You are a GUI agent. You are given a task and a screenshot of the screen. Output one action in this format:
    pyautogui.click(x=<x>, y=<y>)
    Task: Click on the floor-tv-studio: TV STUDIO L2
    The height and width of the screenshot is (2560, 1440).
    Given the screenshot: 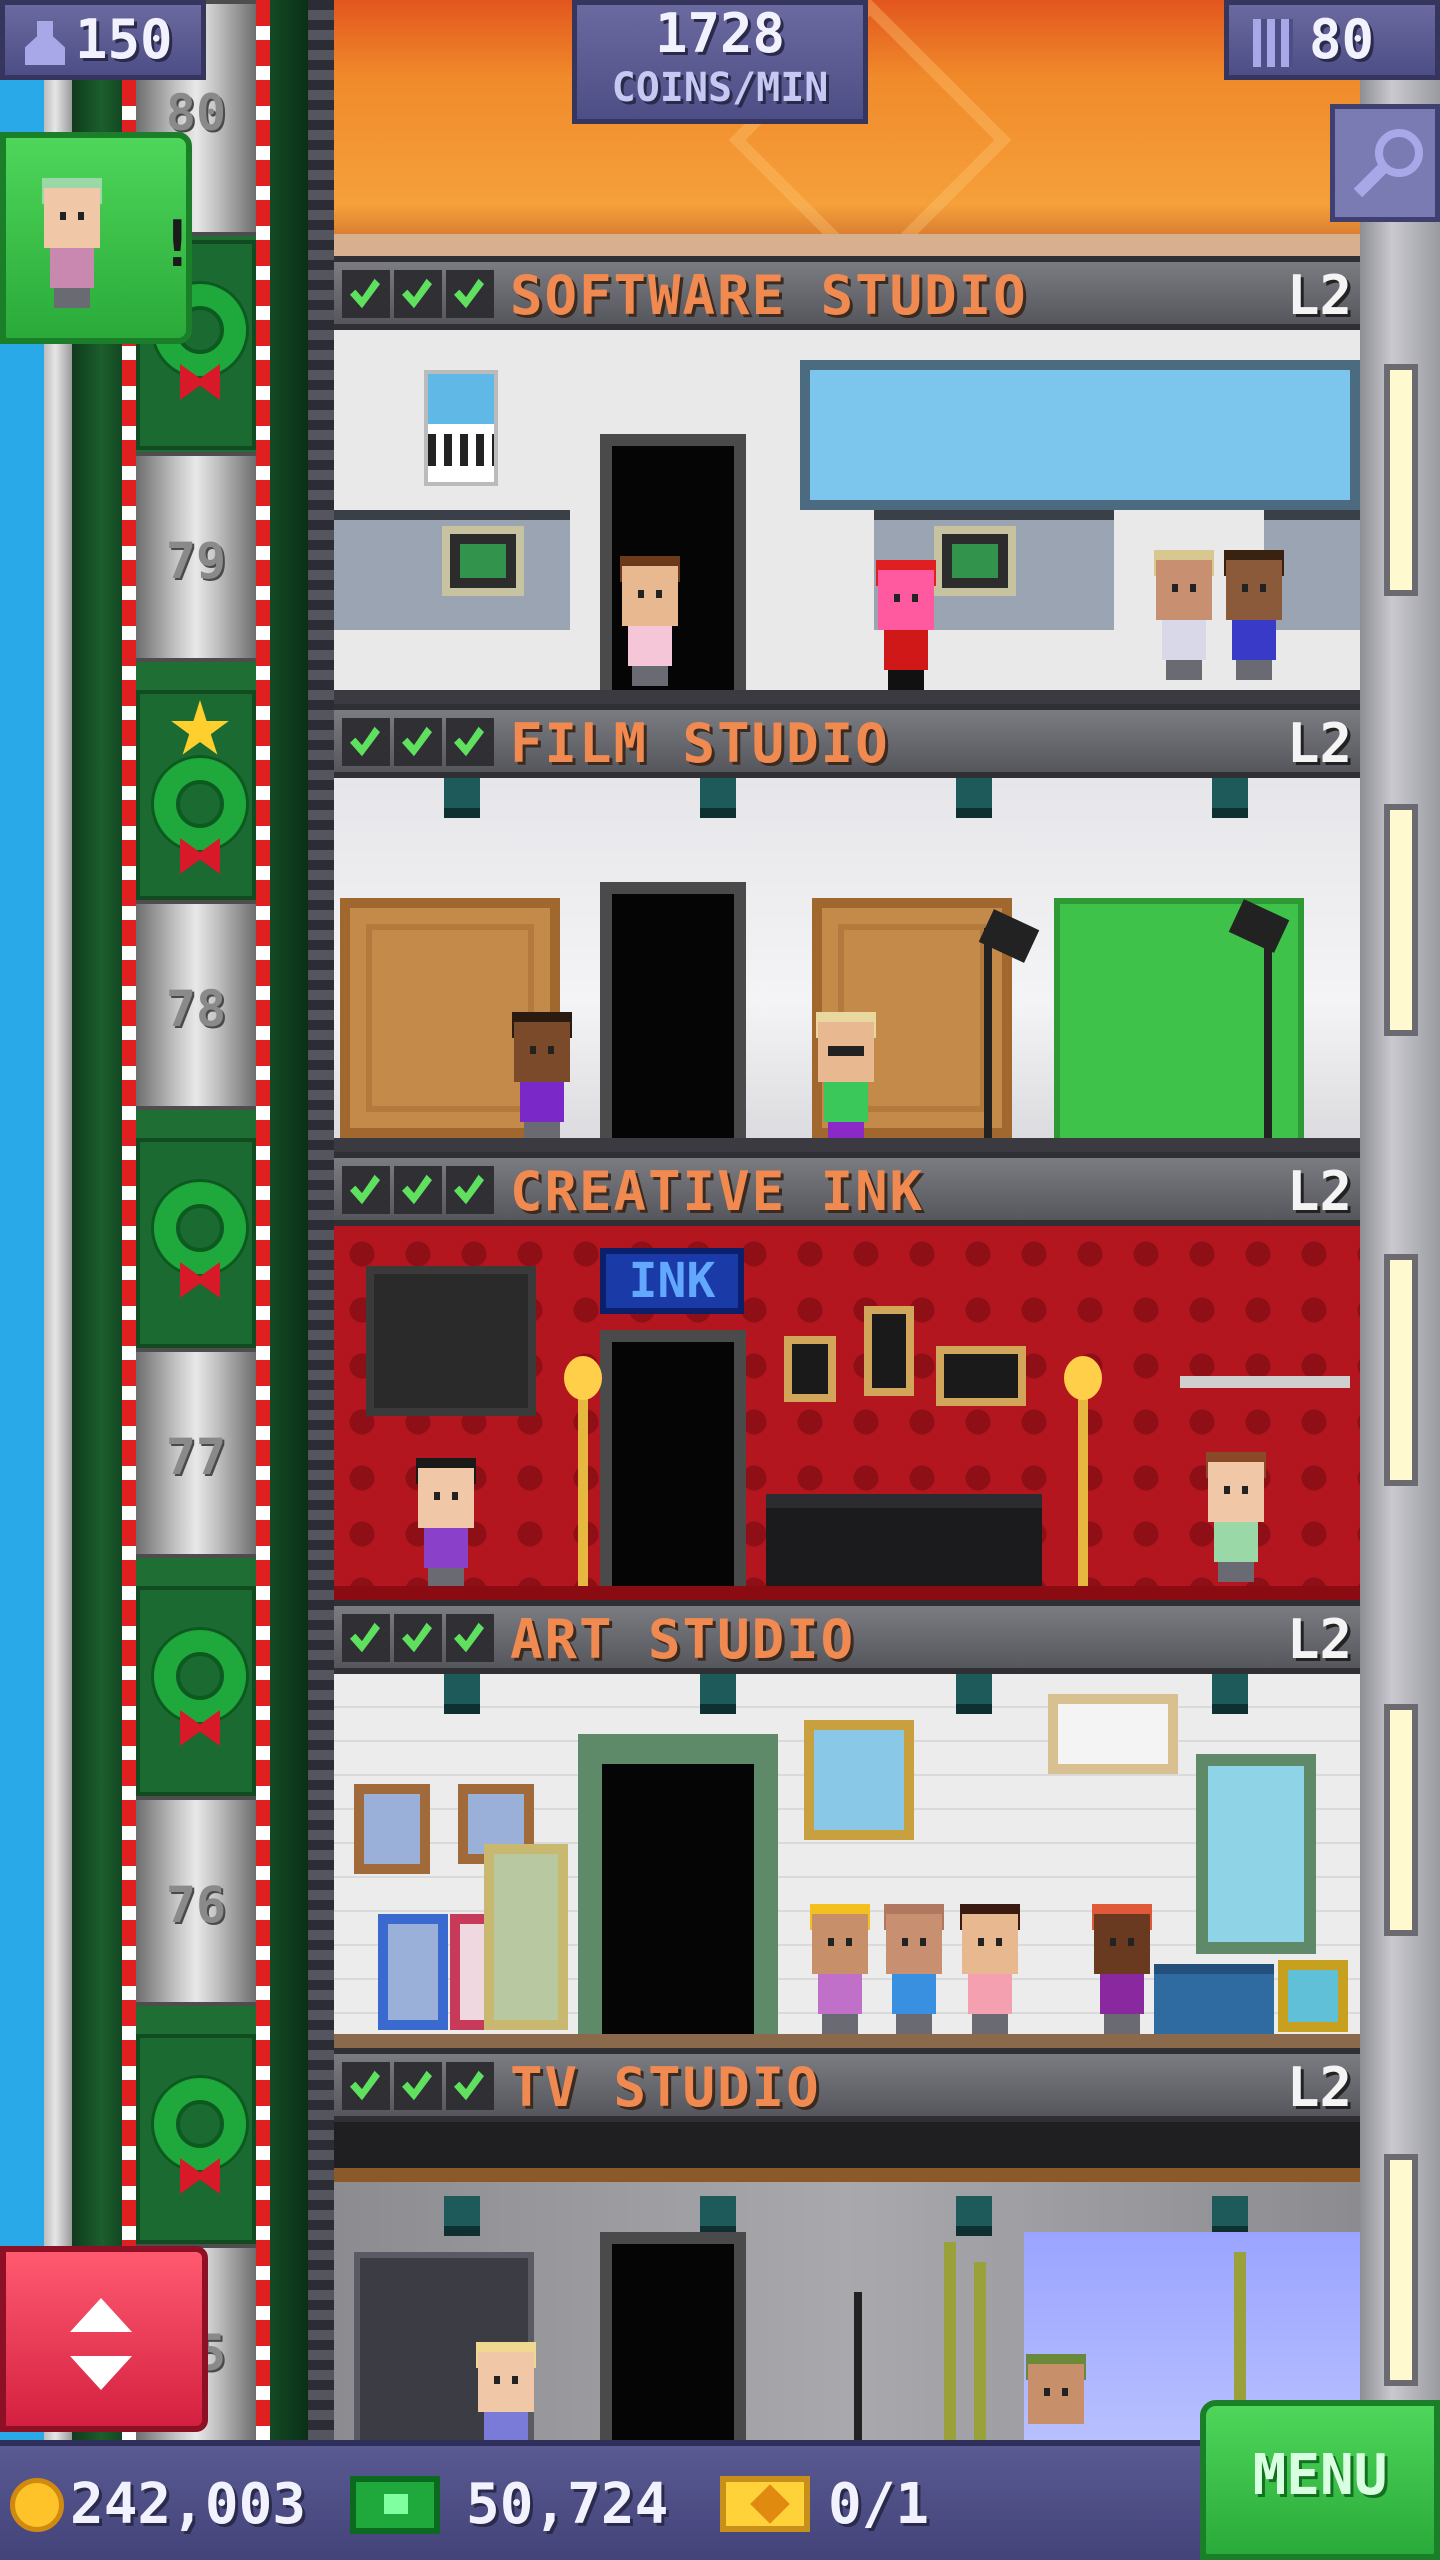 What is the action you would take?
    pyautogui.click(x=847, y=2244)
    